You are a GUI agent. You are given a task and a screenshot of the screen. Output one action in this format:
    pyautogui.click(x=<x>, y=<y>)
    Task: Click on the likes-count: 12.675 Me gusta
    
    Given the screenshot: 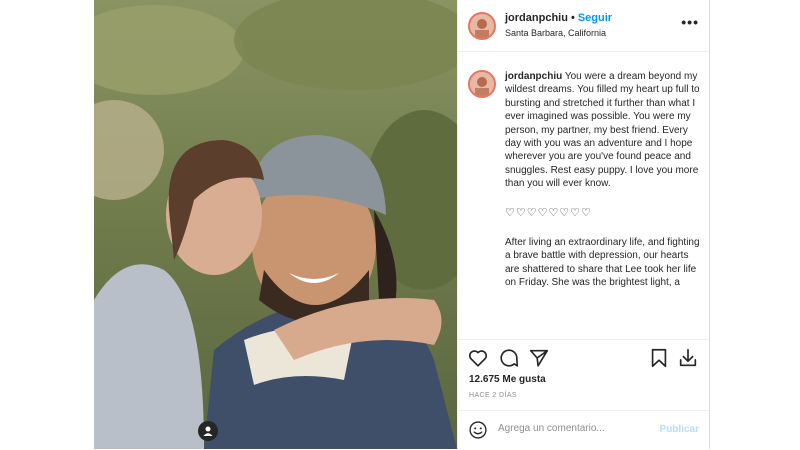 What is the action you would take?
    pyautogui.click(x=507, y=379)
    